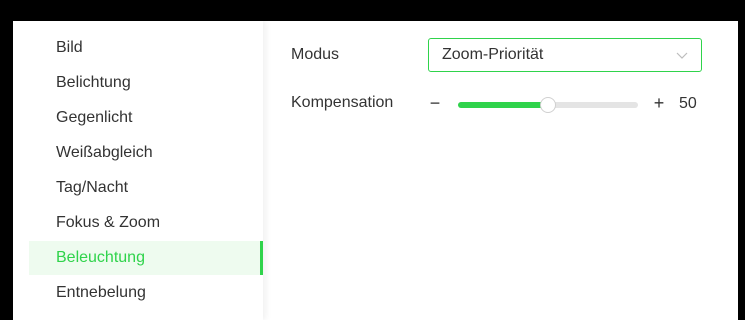 The image size is (745, 320). What do you see at coordinates (69, 47) in the screenshot?
I see `sidebar-item-label: Bild` at bounding box center [69, 47].